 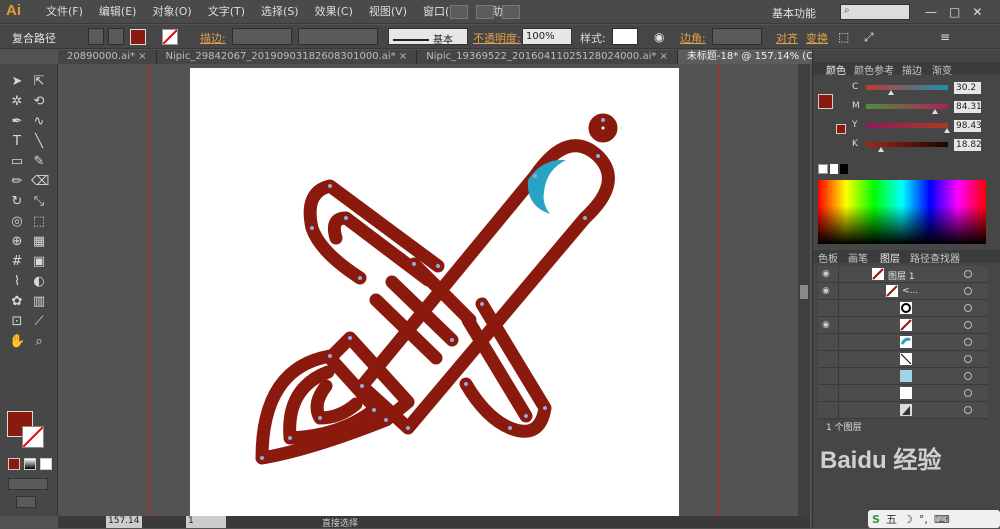 I want to click on bridge-button, so click(x=459, y=12).